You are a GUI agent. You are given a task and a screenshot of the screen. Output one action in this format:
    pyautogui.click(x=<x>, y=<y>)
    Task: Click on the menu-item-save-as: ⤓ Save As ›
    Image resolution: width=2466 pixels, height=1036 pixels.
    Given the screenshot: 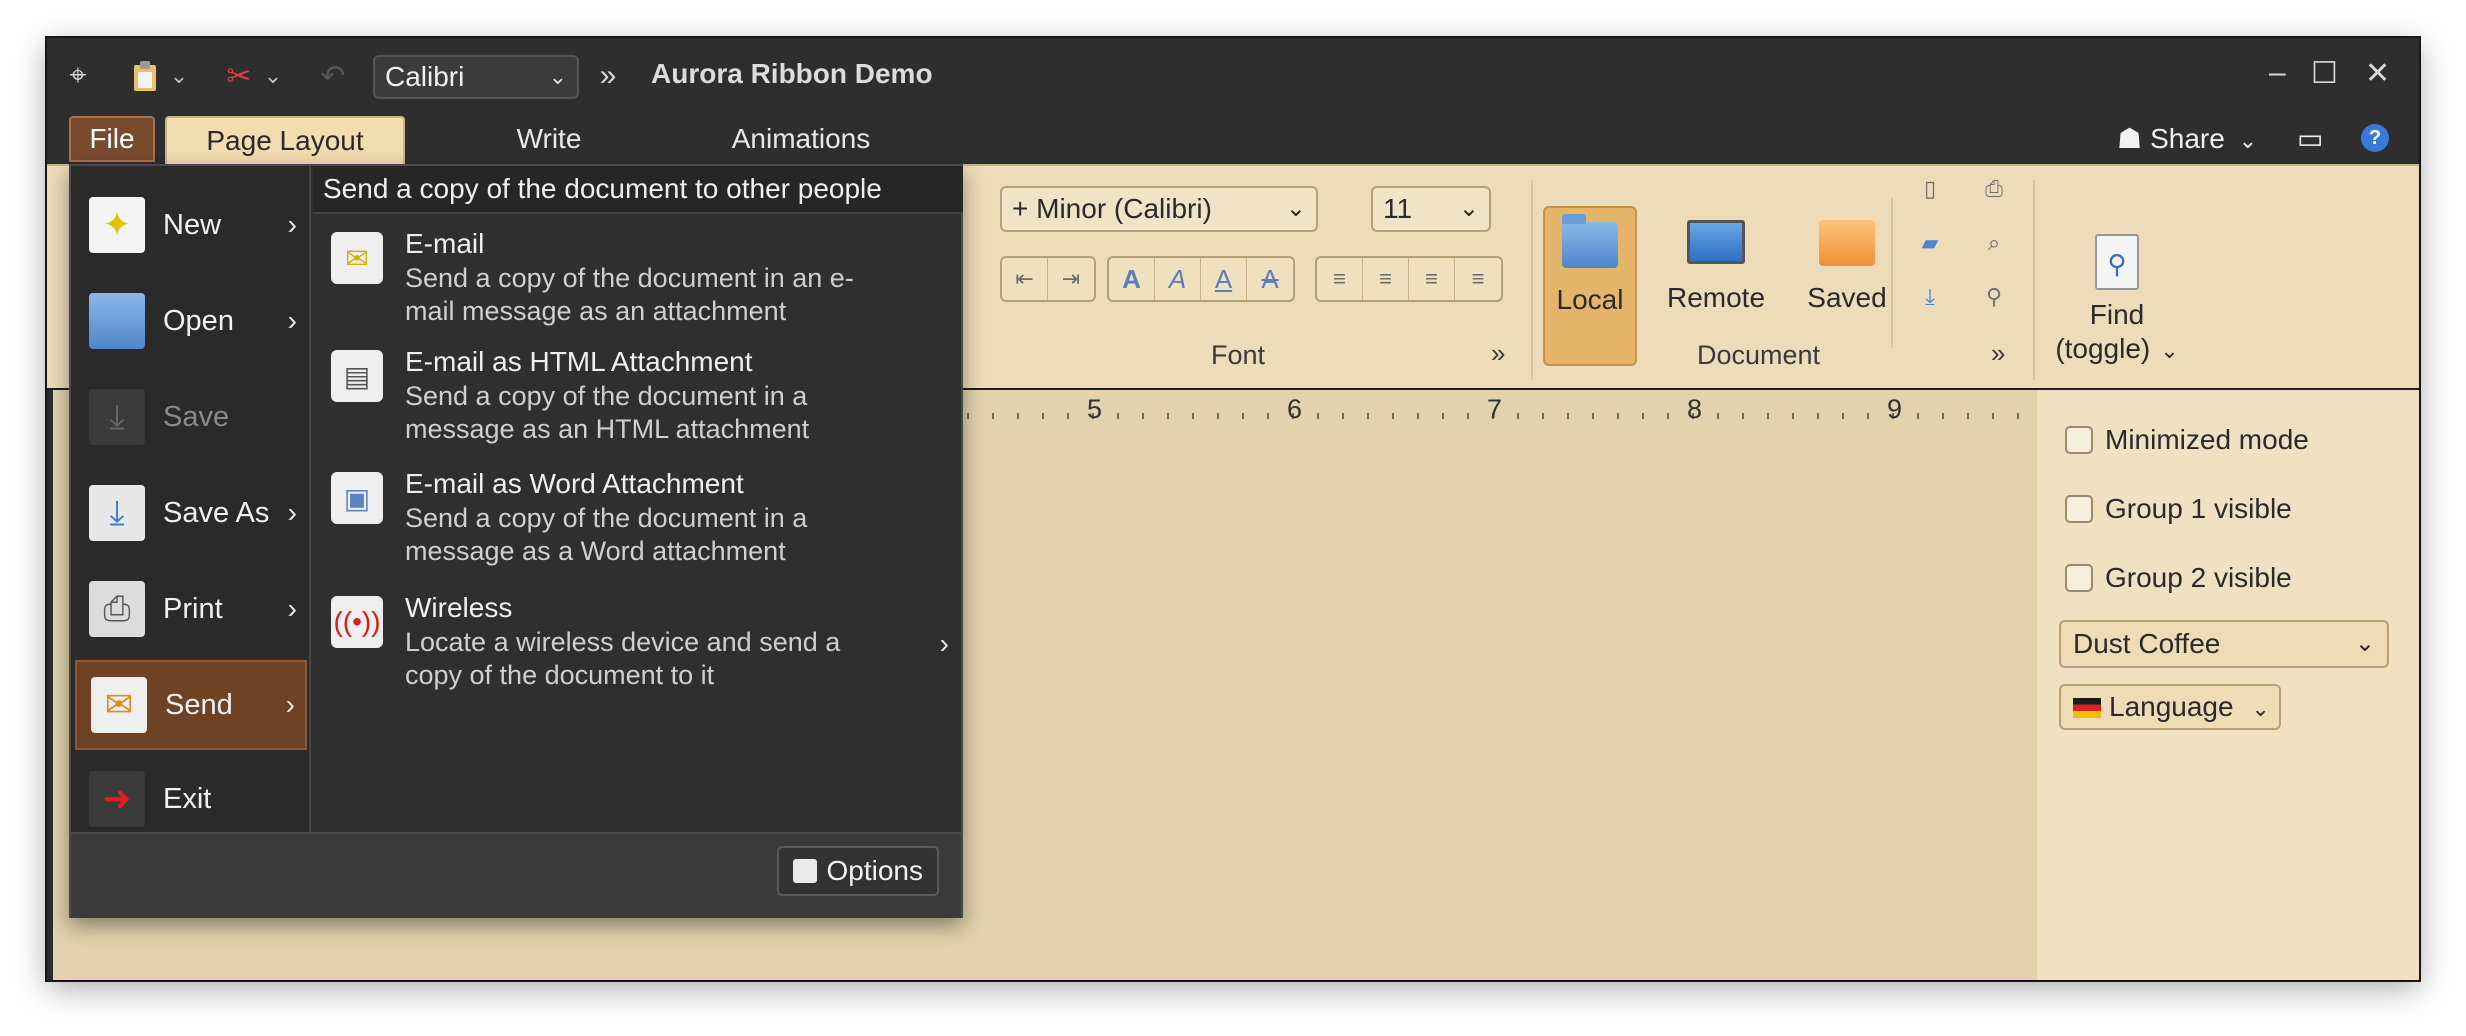 What is the action you would take?
    pyautogui.click(x=191, y=513)
    